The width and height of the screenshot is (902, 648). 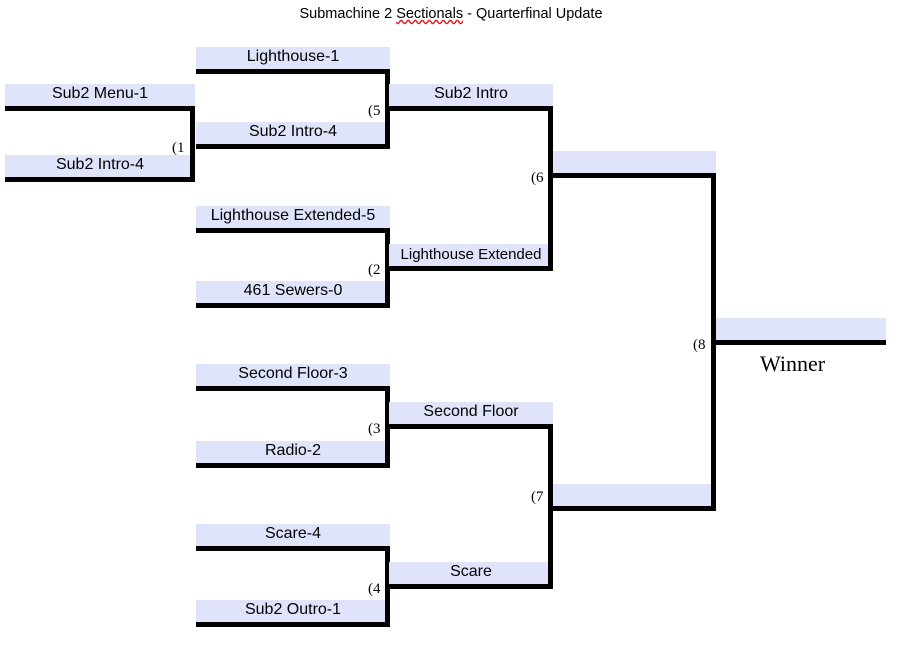 I want to click on match-number-3: (3, so click(x=374, y=429).